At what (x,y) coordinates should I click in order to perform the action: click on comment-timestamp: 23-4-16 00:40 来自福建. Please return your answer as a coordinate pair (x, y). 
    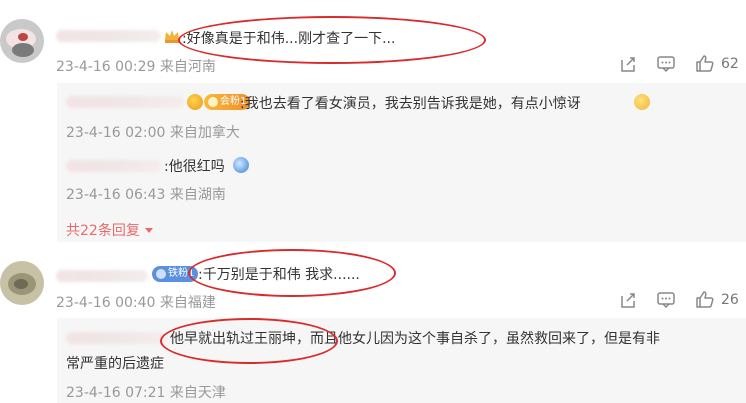
    Looking at the image, I should click on (136, 303).